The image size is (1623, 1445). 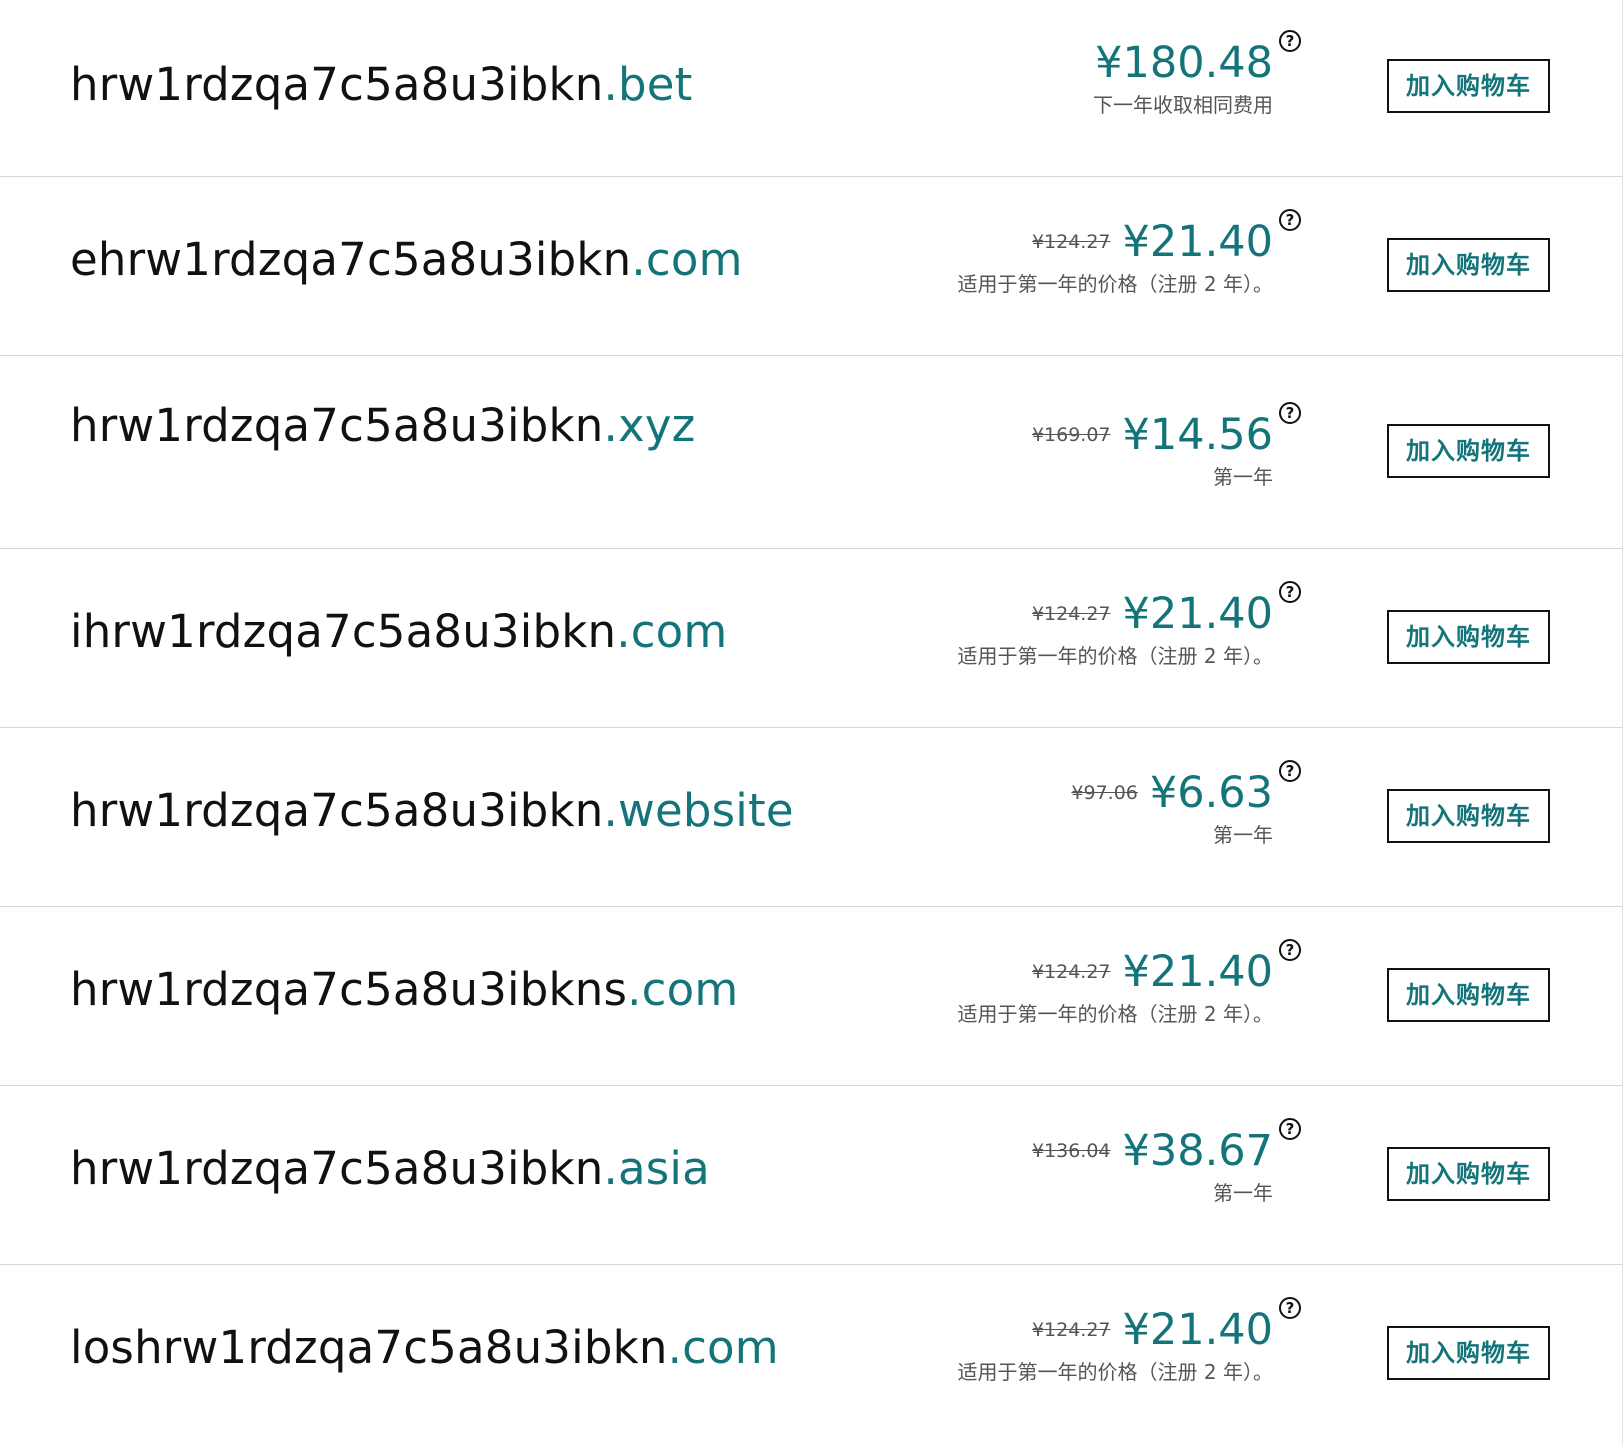 What do you see at coordinates (1071, 1151) in the screenshot?
I see `original-price: ¥136.04` at bounding box center [1071, 1151].